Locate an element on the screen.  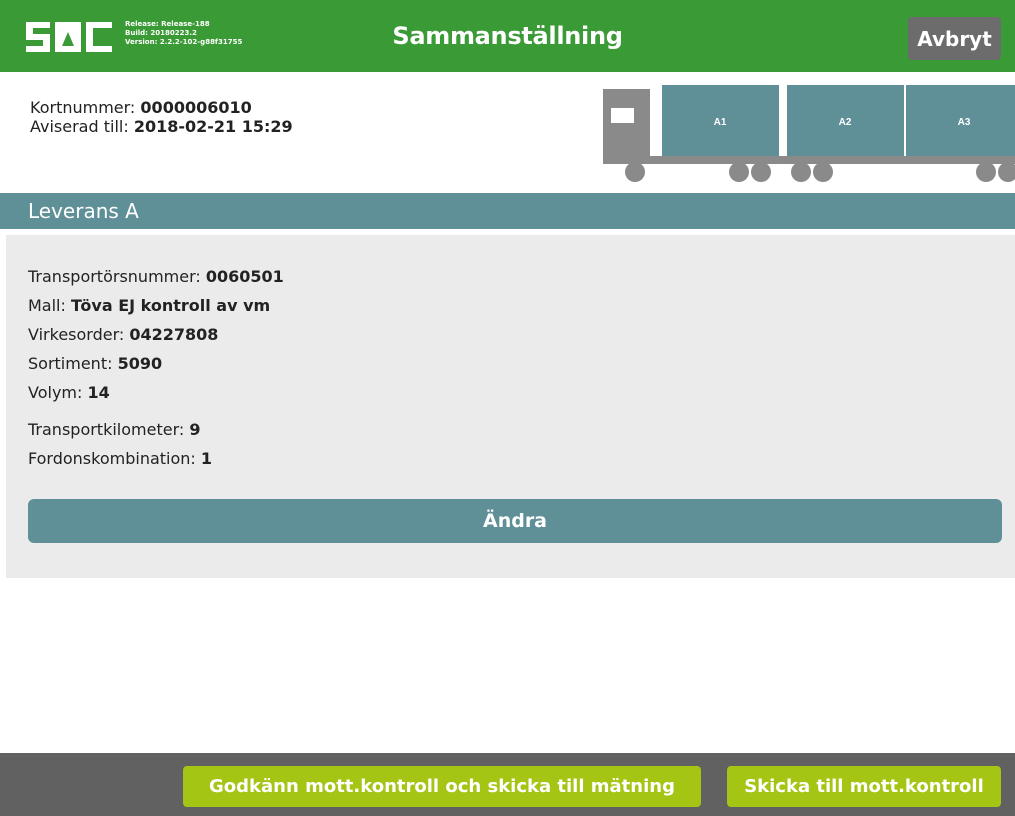
field-transport-km: Transportkilometer: 9 is located at coordinates (156, 429).